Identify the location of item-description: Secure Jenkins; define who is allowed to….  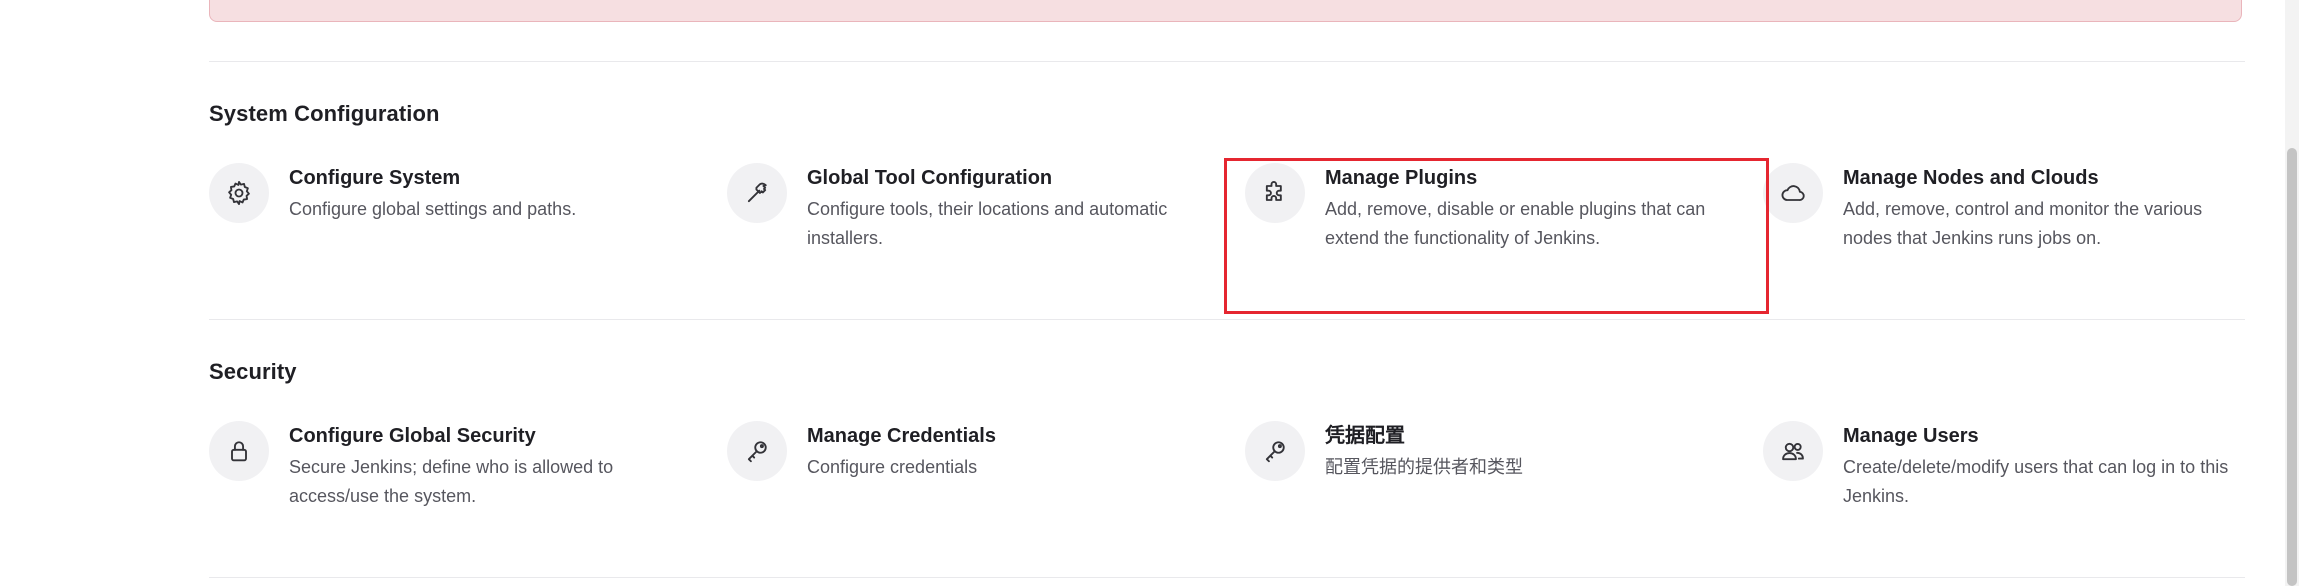
(451, 481).